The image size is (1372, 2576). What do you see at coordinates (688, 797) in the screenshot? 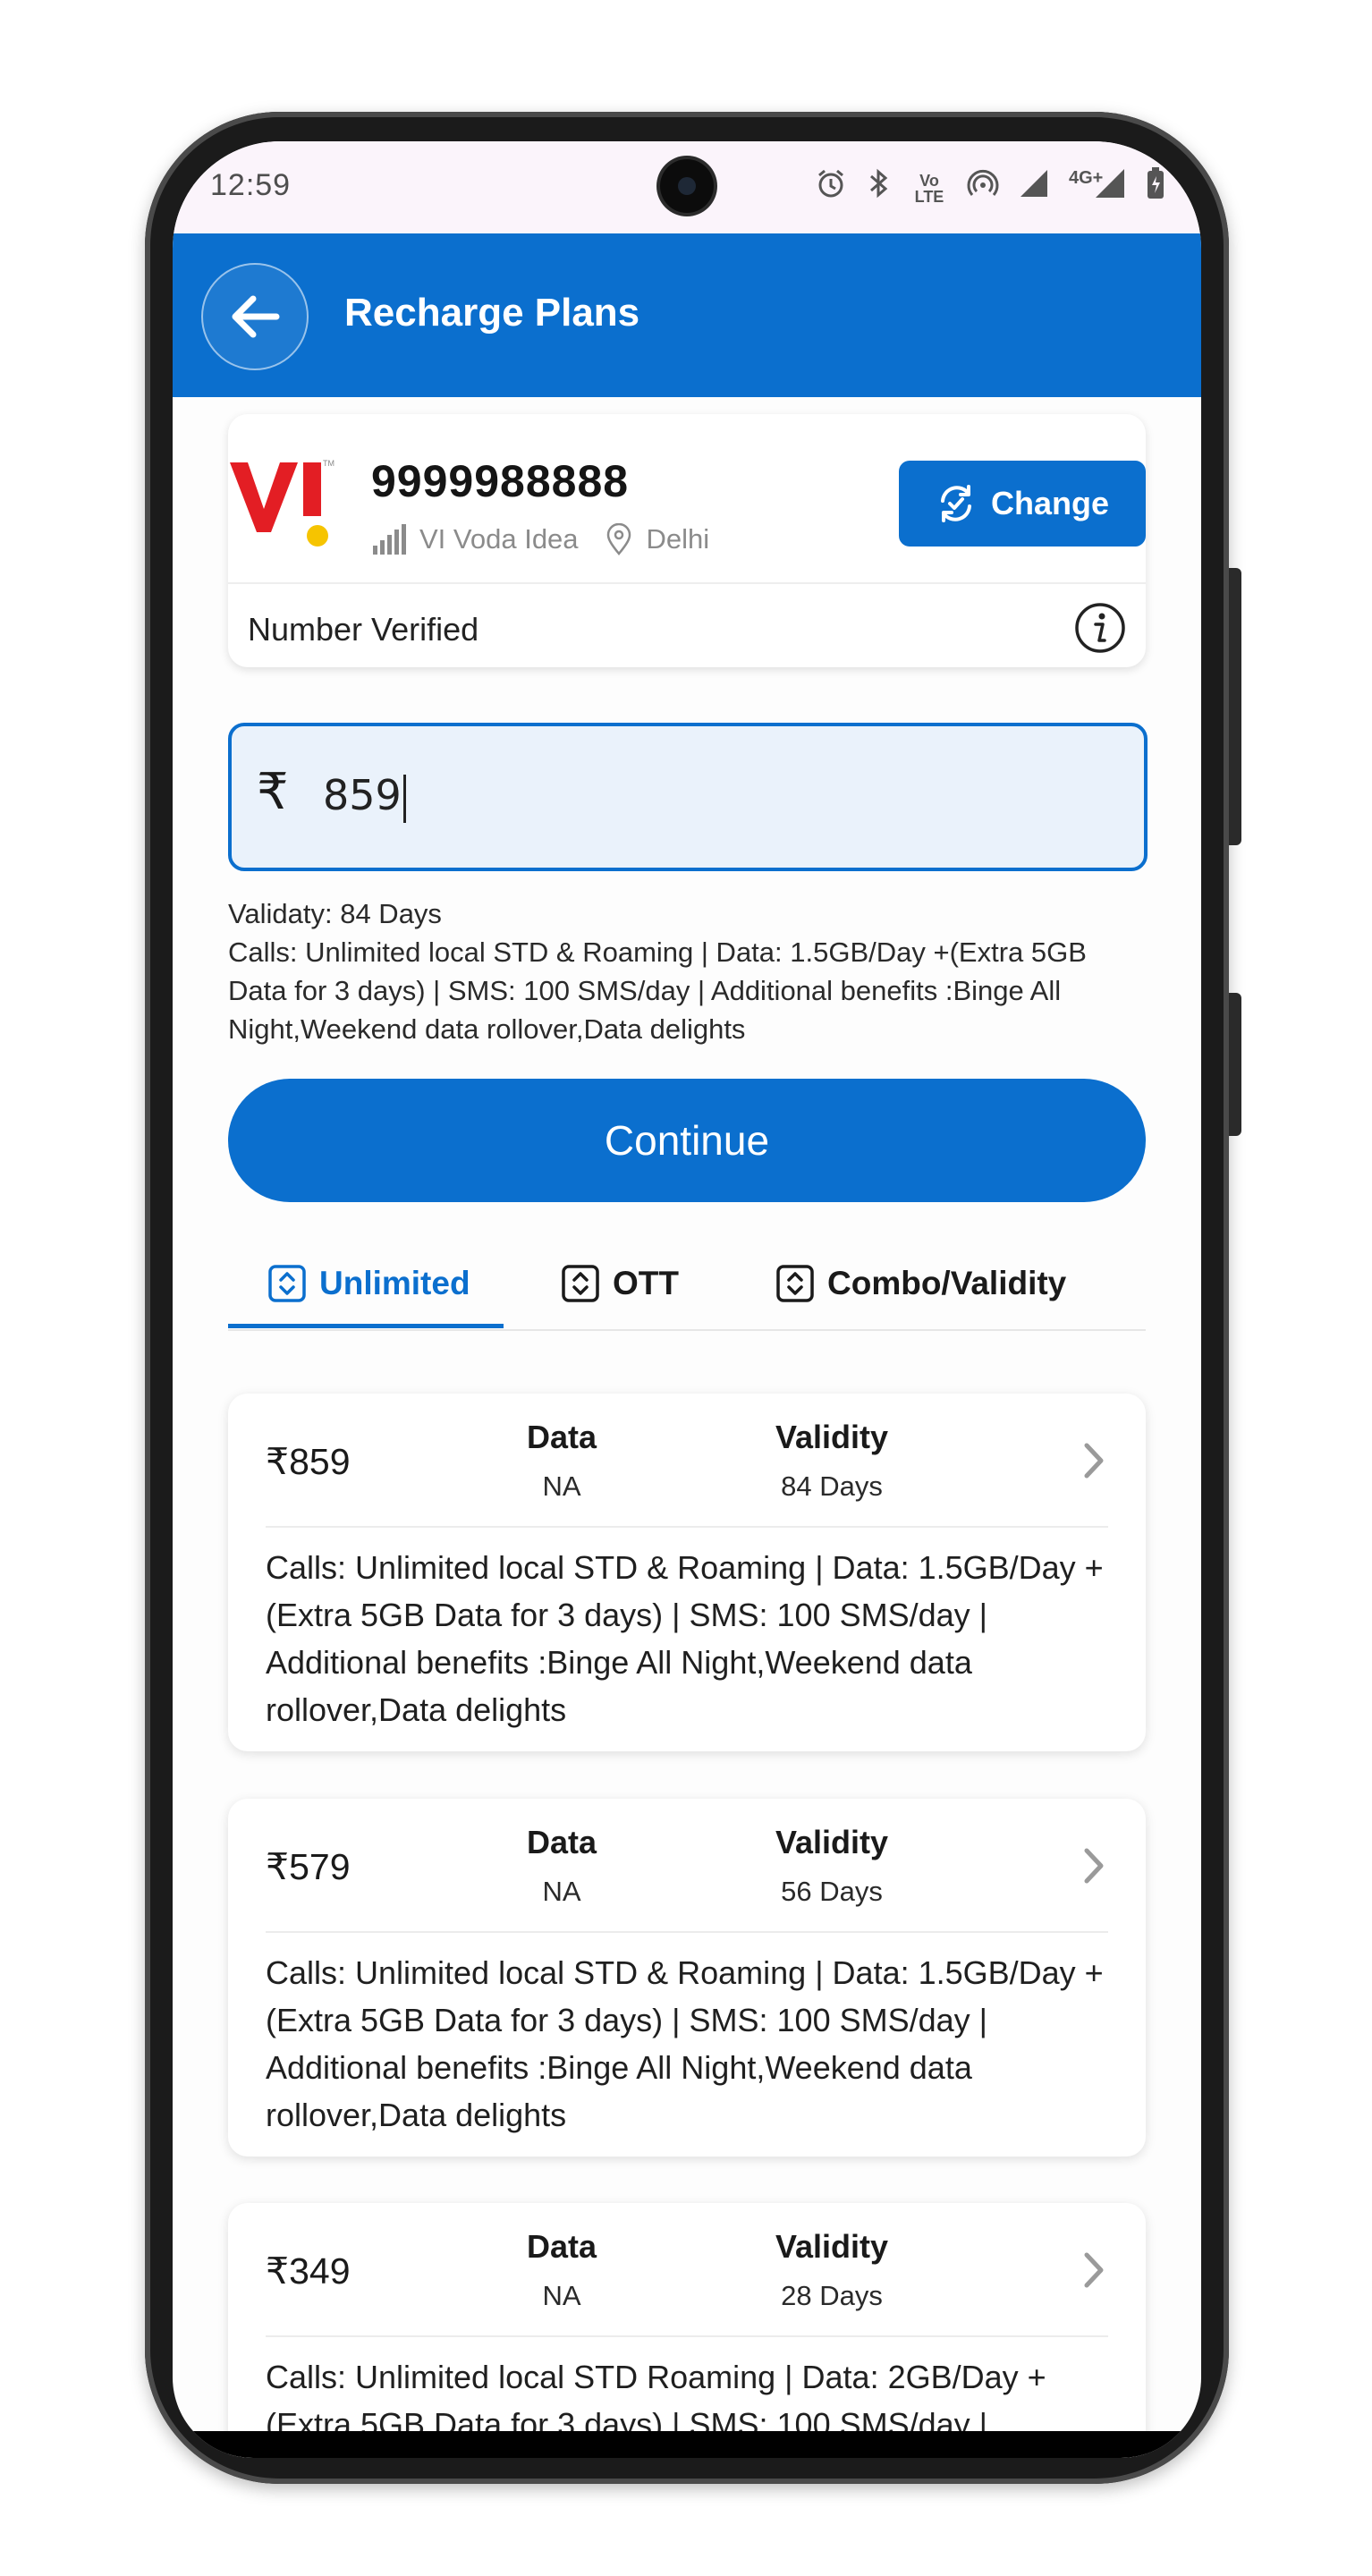
I see `amount-input: ₹ 859` at bounding box center [688, 797].